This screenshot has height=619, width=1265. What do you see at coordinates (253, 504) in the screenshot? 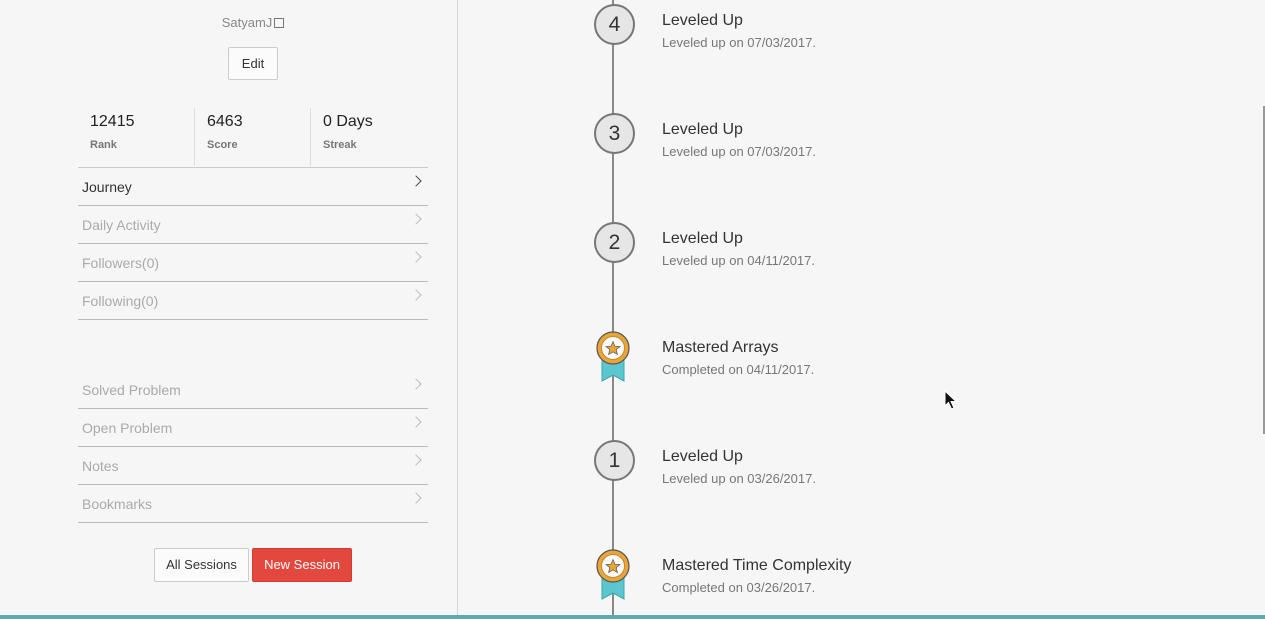
I see `menu-item-bookmarks: Bookmarks` at bounding box center [253, 504].